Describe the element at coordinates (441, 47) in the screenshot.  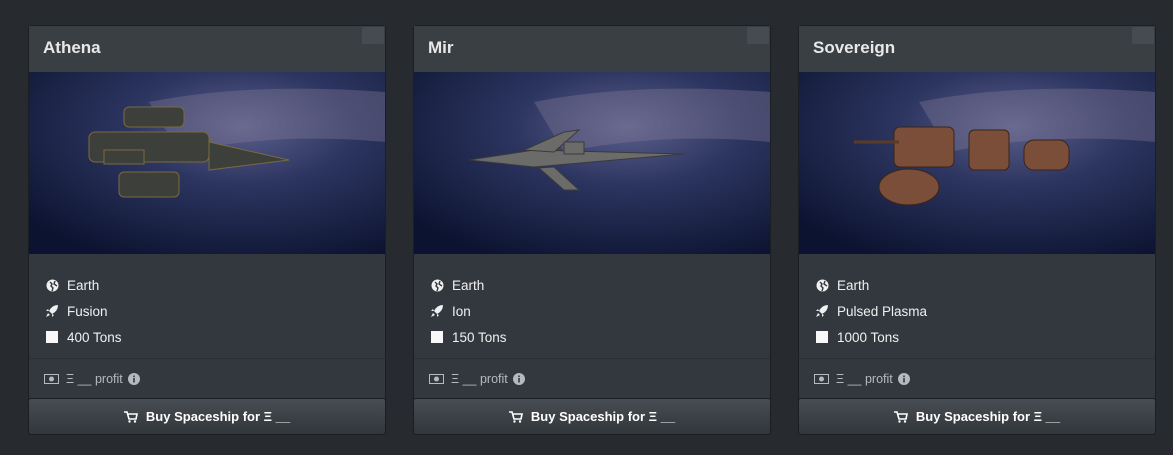
I see `ship-name: Mir` at that location.